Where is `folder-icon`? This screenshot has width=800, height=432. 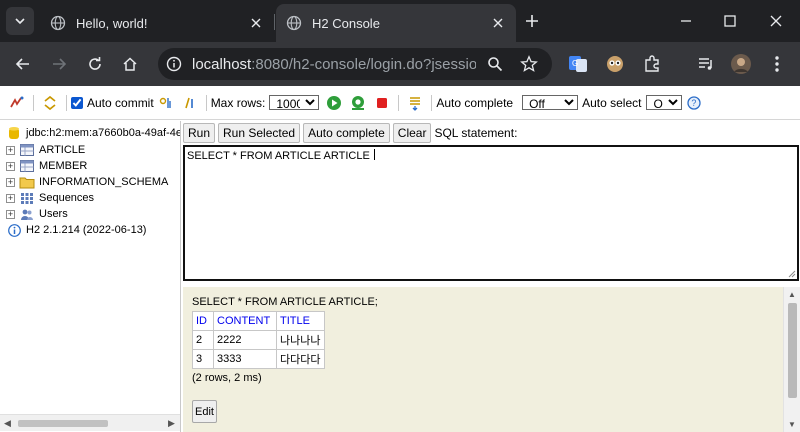
folder-icon is located at coordinates (27, 182).